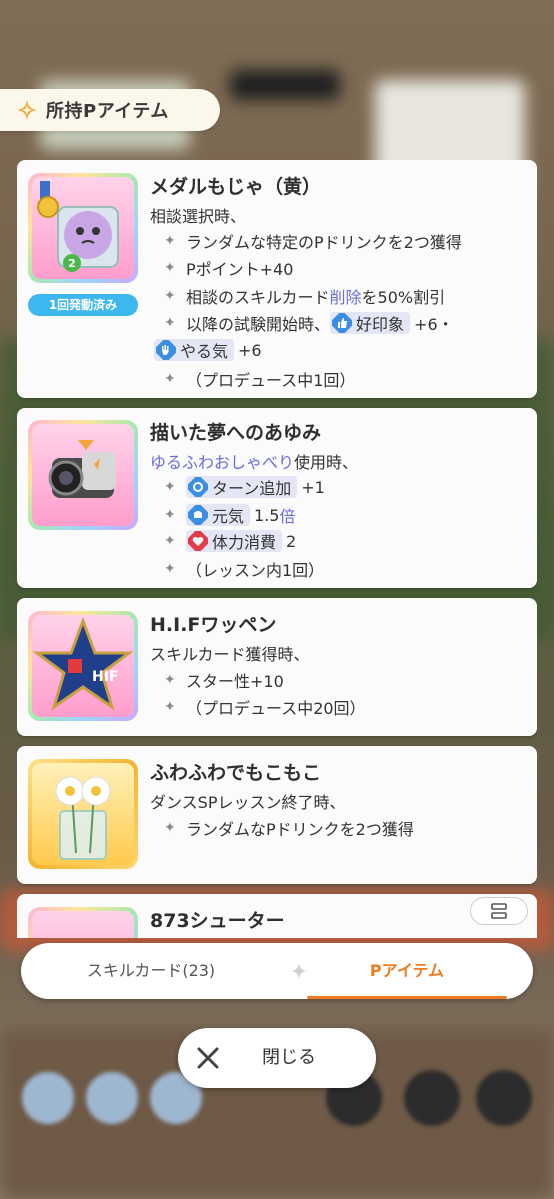 The width and height of the screenshot is (554, 1199). Describe the element at coordinates (151, 971) in the screenshot. I see `tab-skill-cards: スキルカード(23)` at that location.